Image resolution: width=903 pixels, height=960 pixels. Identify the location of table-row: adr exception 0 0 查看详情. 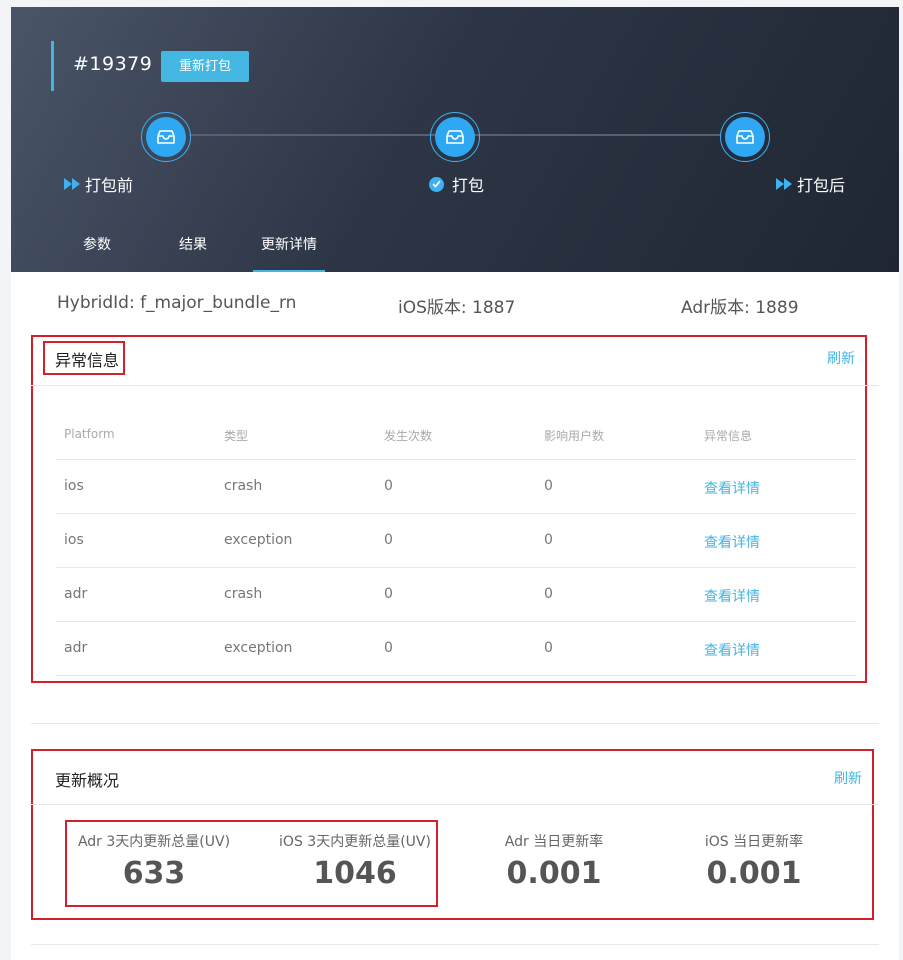
(456, 648).